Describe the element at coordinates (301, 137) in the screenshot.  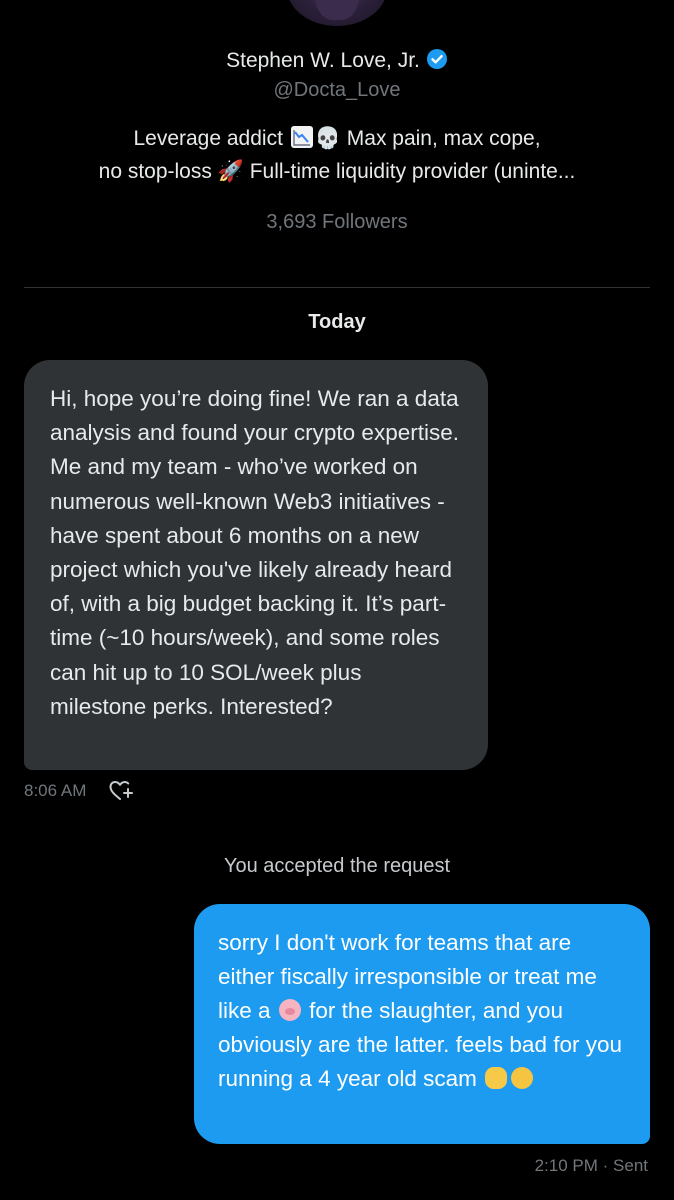
I see `chart-decreasing-icon` at that location.